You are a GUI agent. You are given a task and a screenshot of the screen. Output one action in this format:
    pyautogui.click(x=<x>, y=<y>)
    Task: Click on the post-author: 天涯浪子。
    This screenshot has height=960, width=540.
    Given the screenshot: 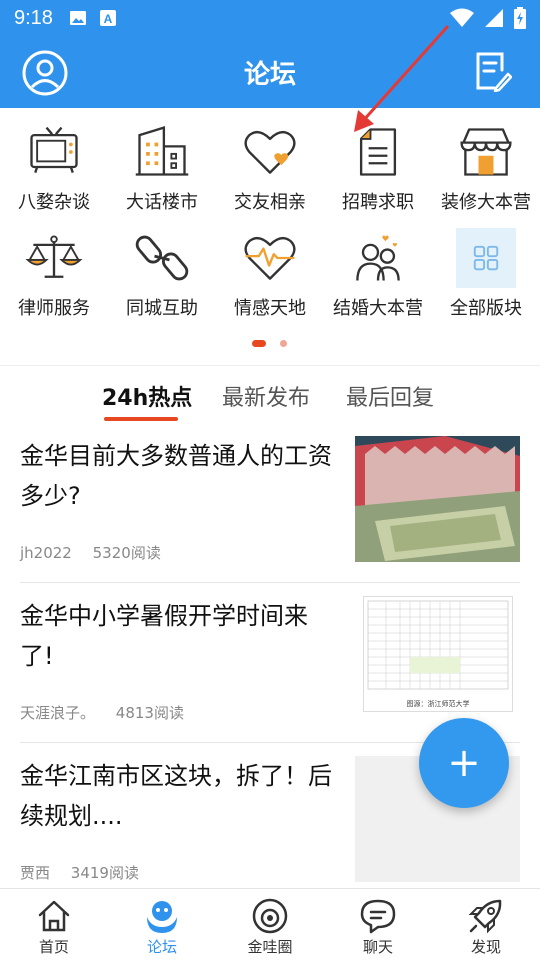 What is the action you would take?
    pyautogui.click(x=58, y=713)
    